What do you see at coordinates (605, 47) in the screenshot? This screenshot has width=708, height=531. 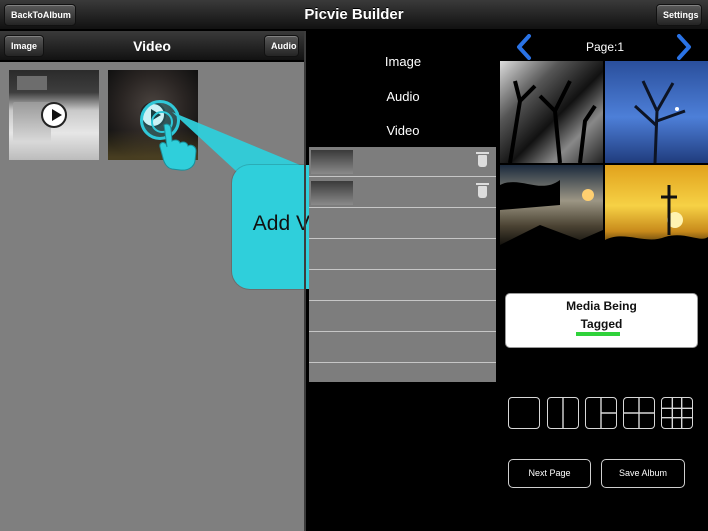 I see `page-indicator: Page:1` at bounding box center [605, 47].